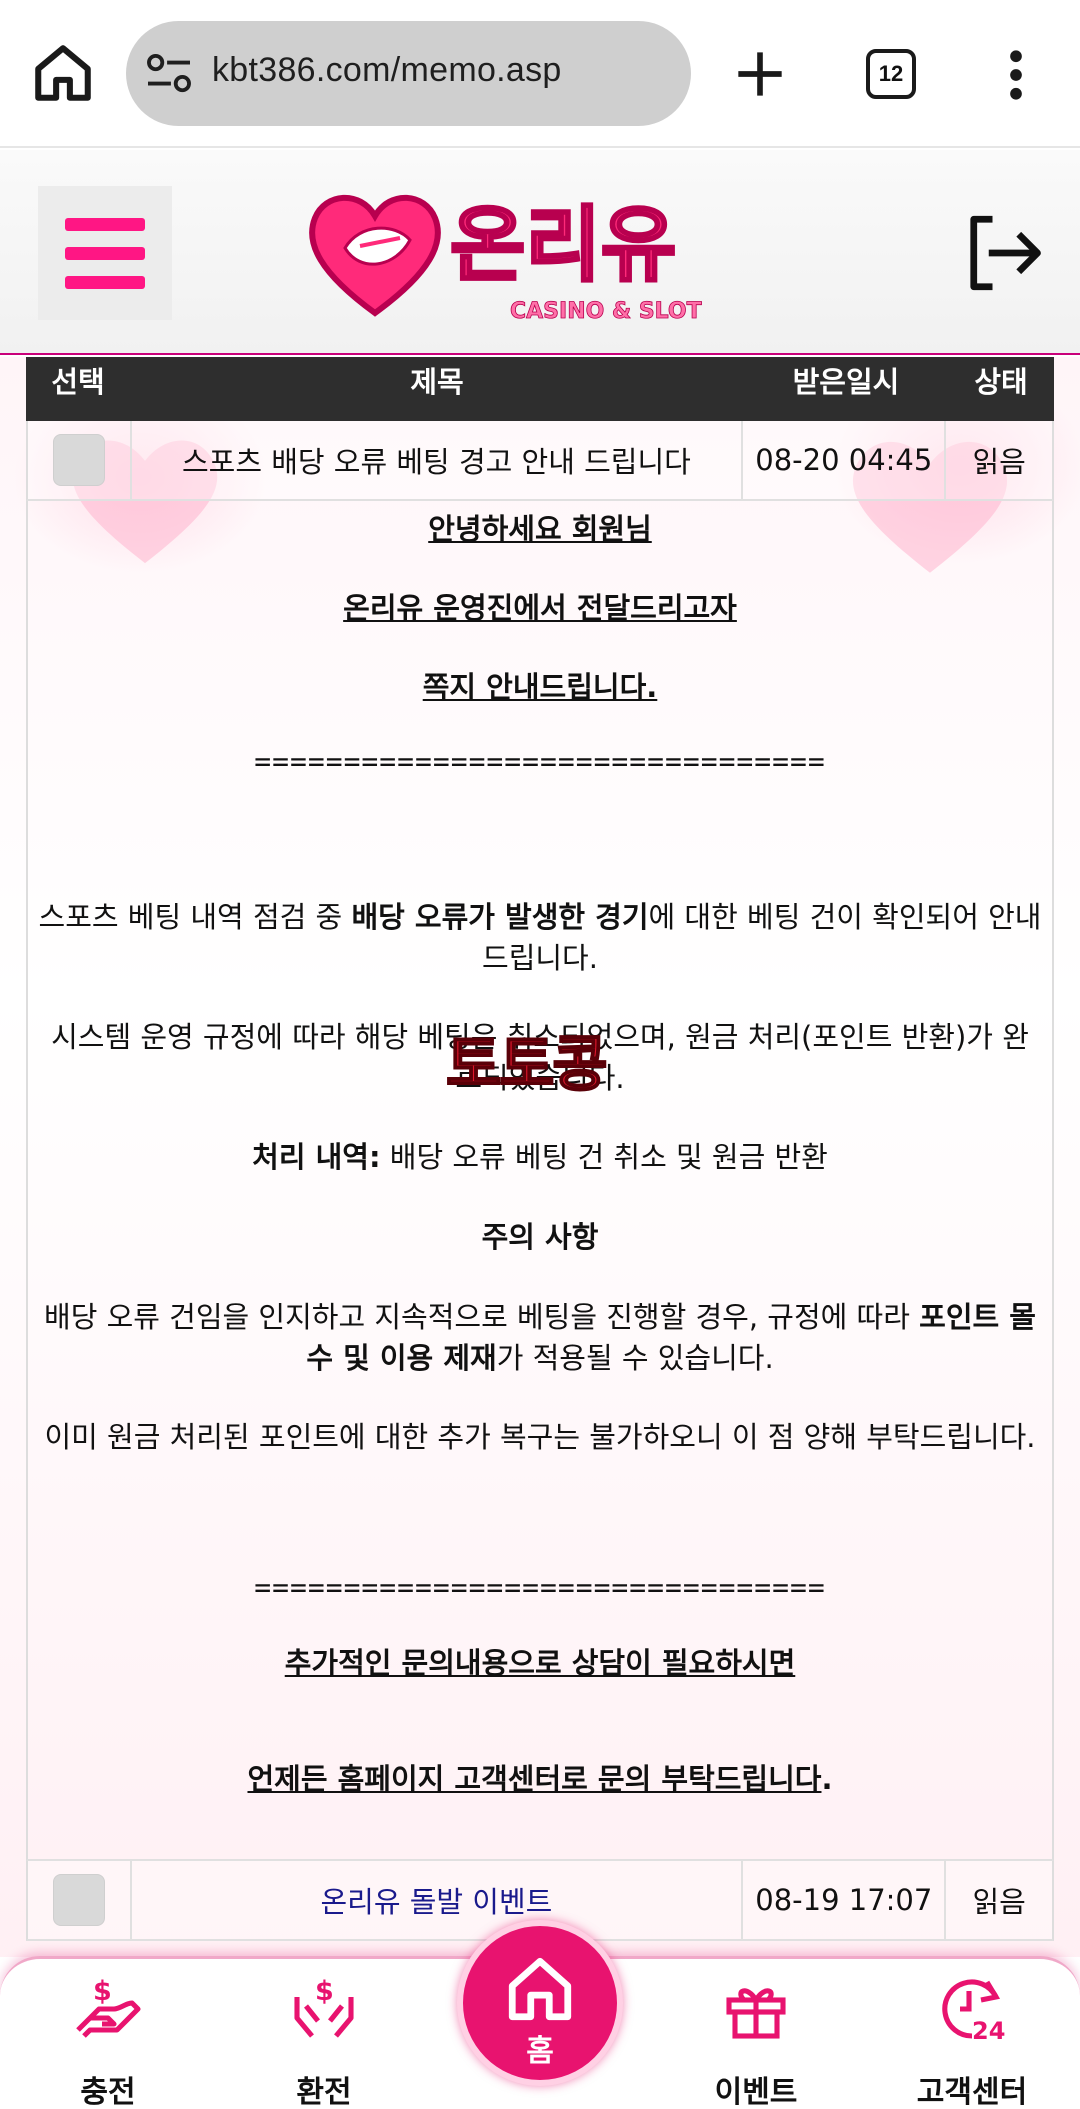  Describe the element at coordinates (973, 2012) in the screenshot. I see `support-24-icon: 24` at that location.